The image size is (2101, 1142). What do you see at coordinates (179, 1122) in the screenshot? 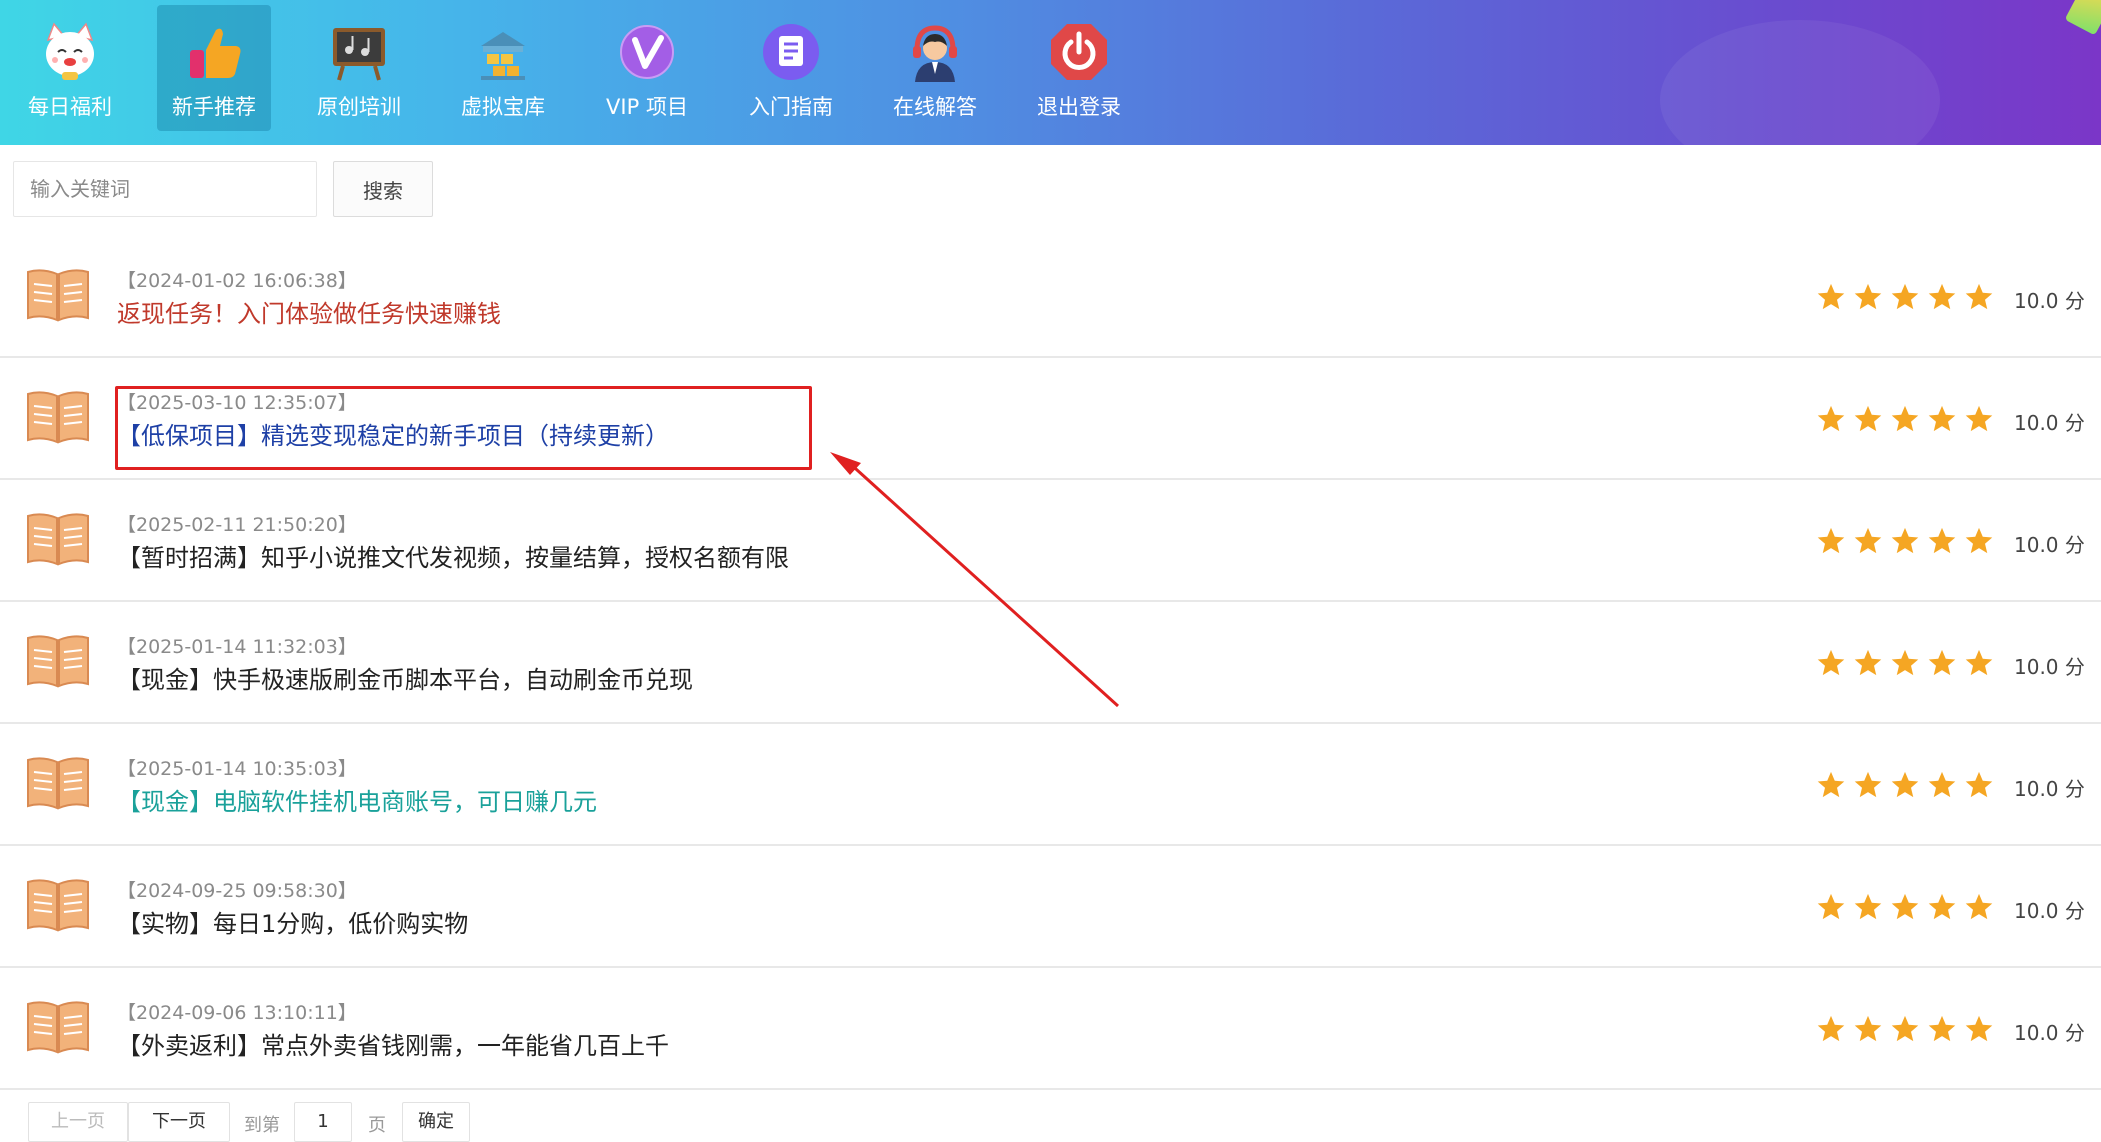
I see `next-page-button: 下一页` at bounding box center [179, 1122].